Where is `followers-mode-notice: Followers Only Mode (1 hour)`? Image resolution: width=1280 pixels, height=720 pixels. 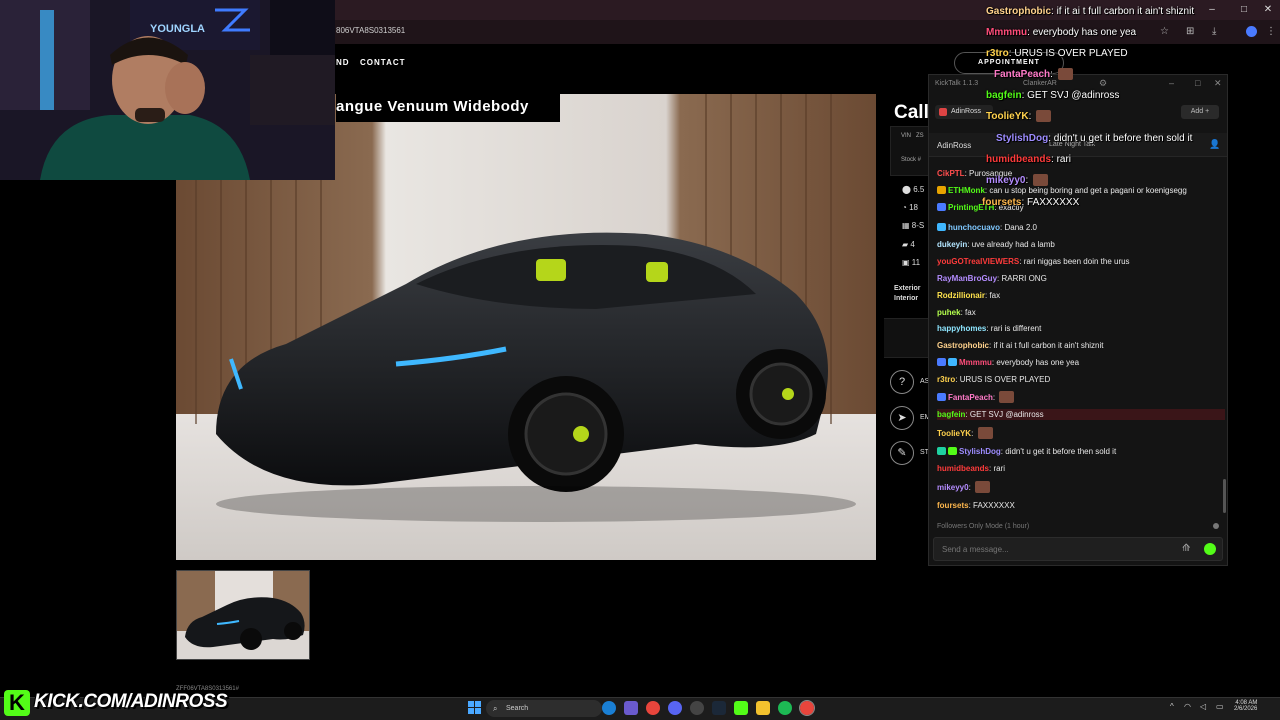 followers-mode-notice: Followers Only Mode (1 hour) is located at coordinates (983, 526).